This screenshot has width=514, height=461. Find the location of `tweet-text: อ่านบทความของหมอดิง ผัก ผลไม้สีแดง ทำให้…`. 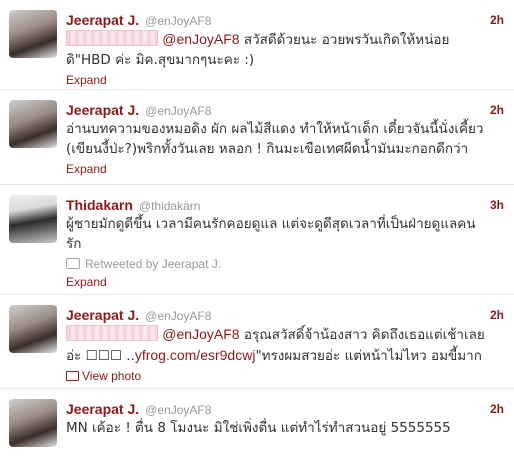

tweet-text: อ่านบทความของหมอดิง ผัก ผลไม้สีแดง ทำให้… is located at coordinates (284, 139).